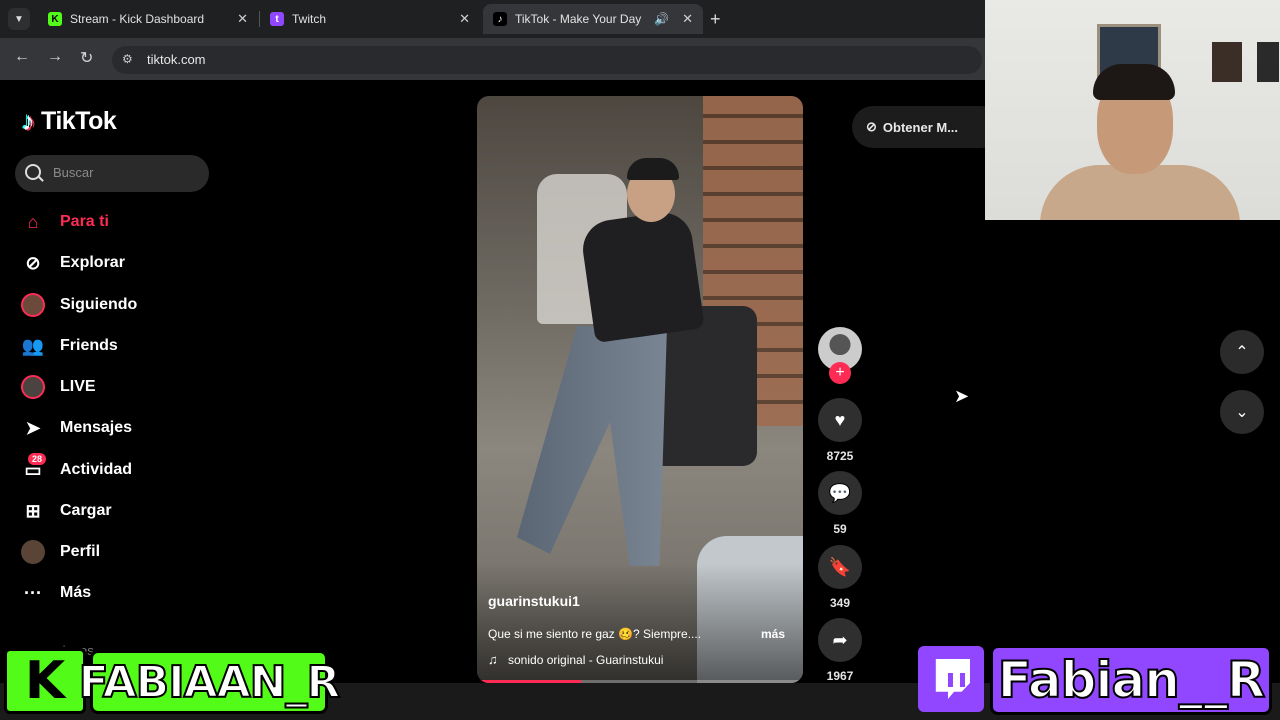  Describe the element at coordinates (592, 446) in the screenshot. I see `video-scene-legs` at that location.